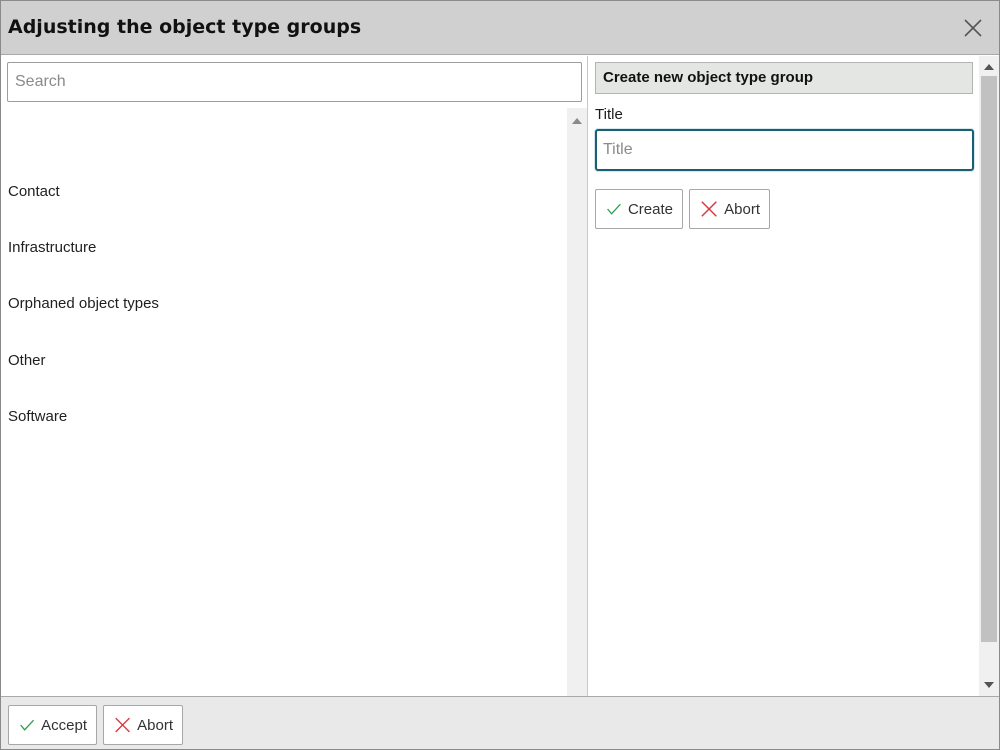 Image resolution: width=1000 pixels, height=750 pixels. What do you see at coordinates (577, 402) in the screenshot?
I see `list-scrollbar` at bounding box center [577, 402].